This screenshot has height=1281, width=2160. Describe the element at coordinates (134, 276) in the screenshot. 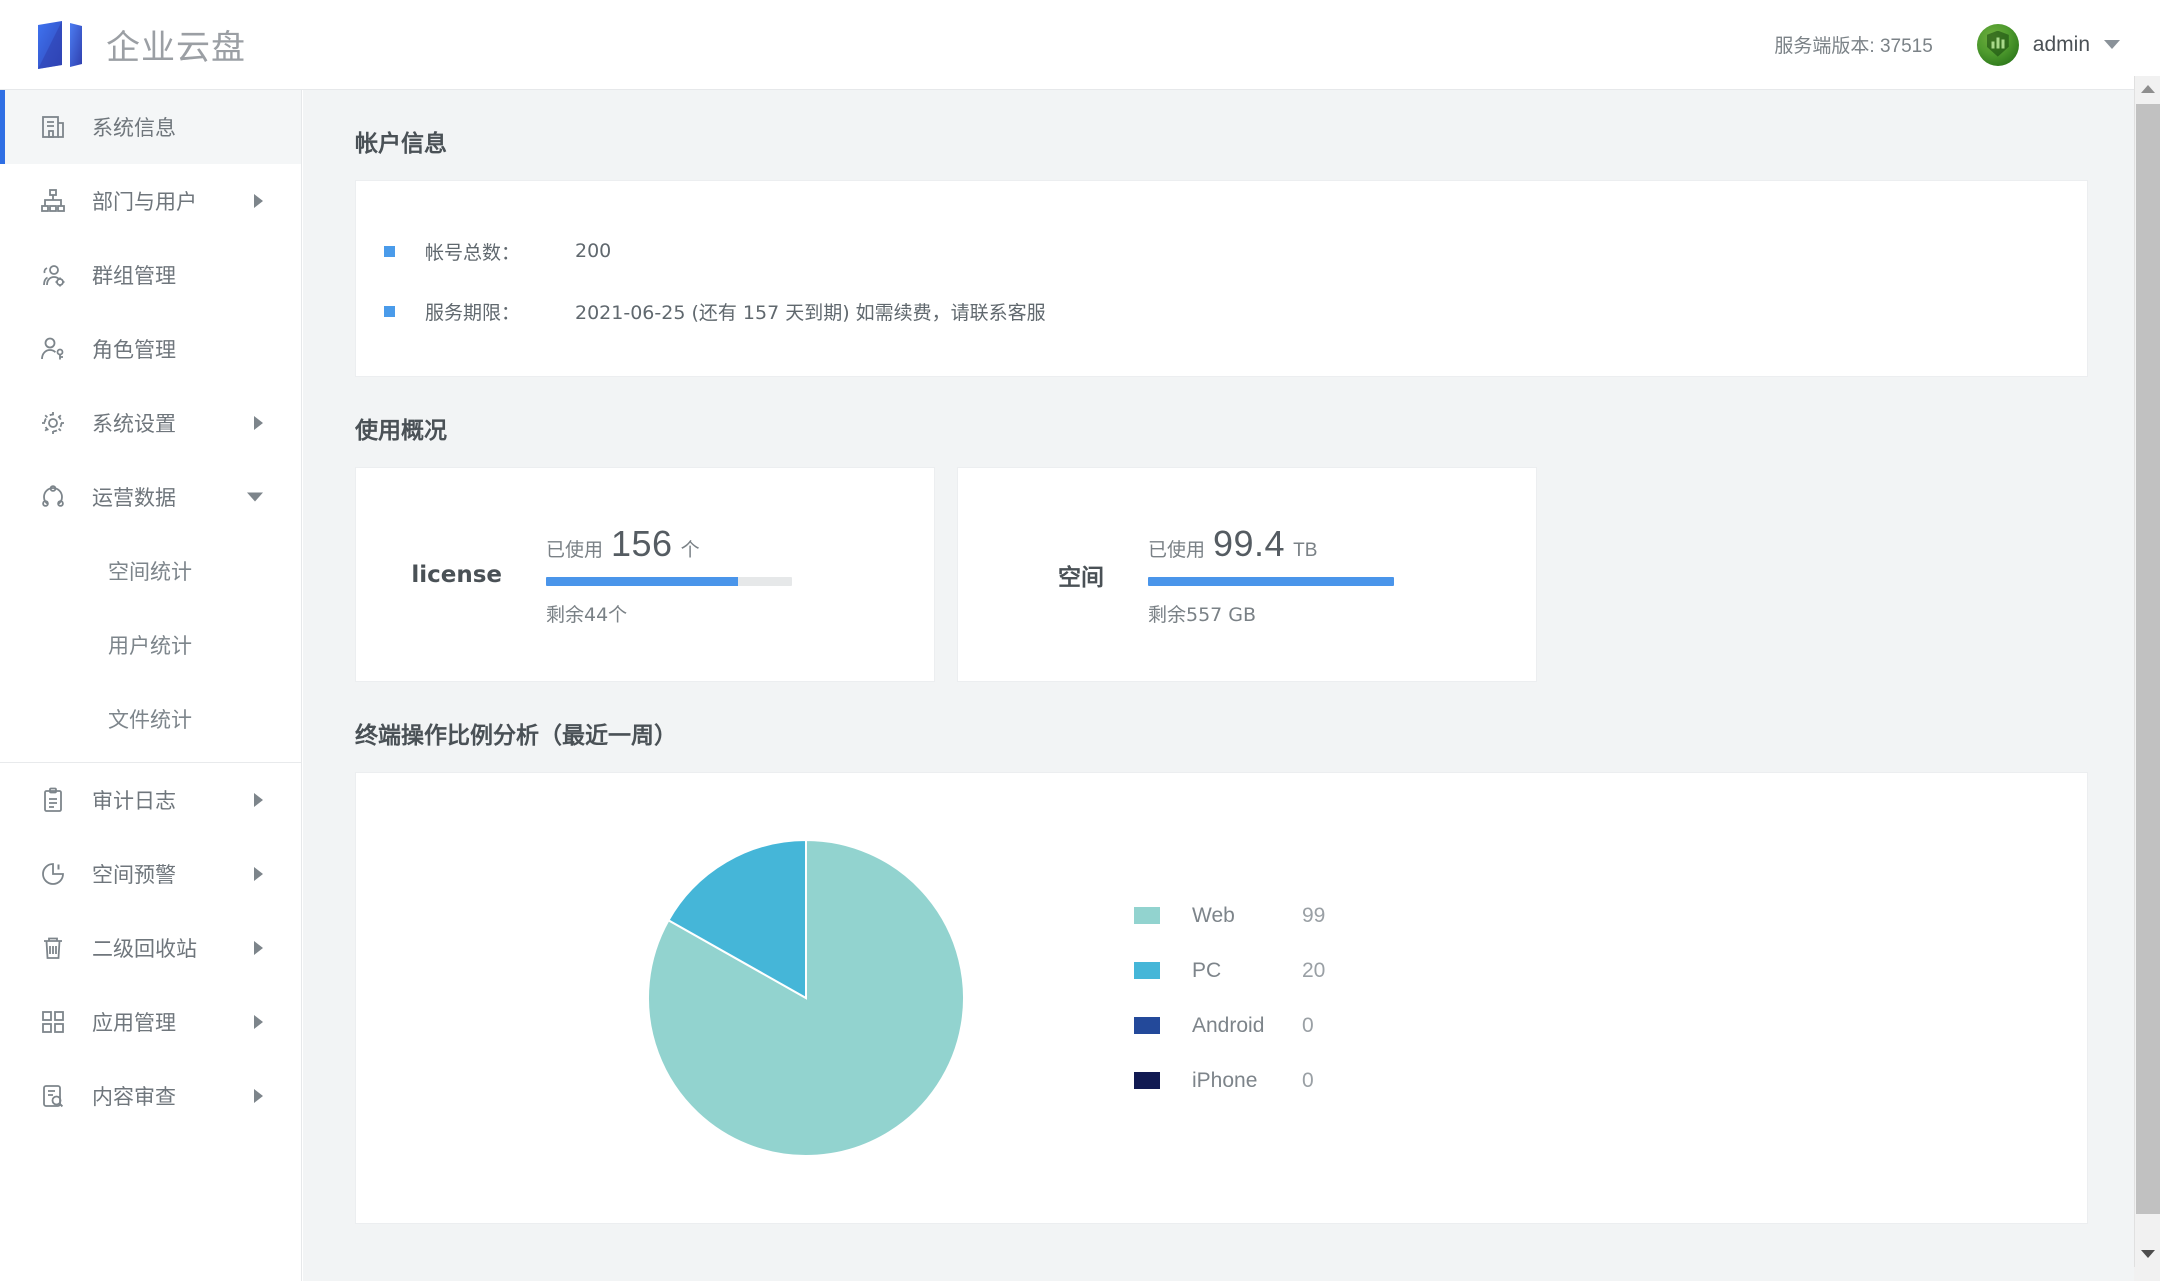

I see `sidebar-item-label: 群组管理` at that location.